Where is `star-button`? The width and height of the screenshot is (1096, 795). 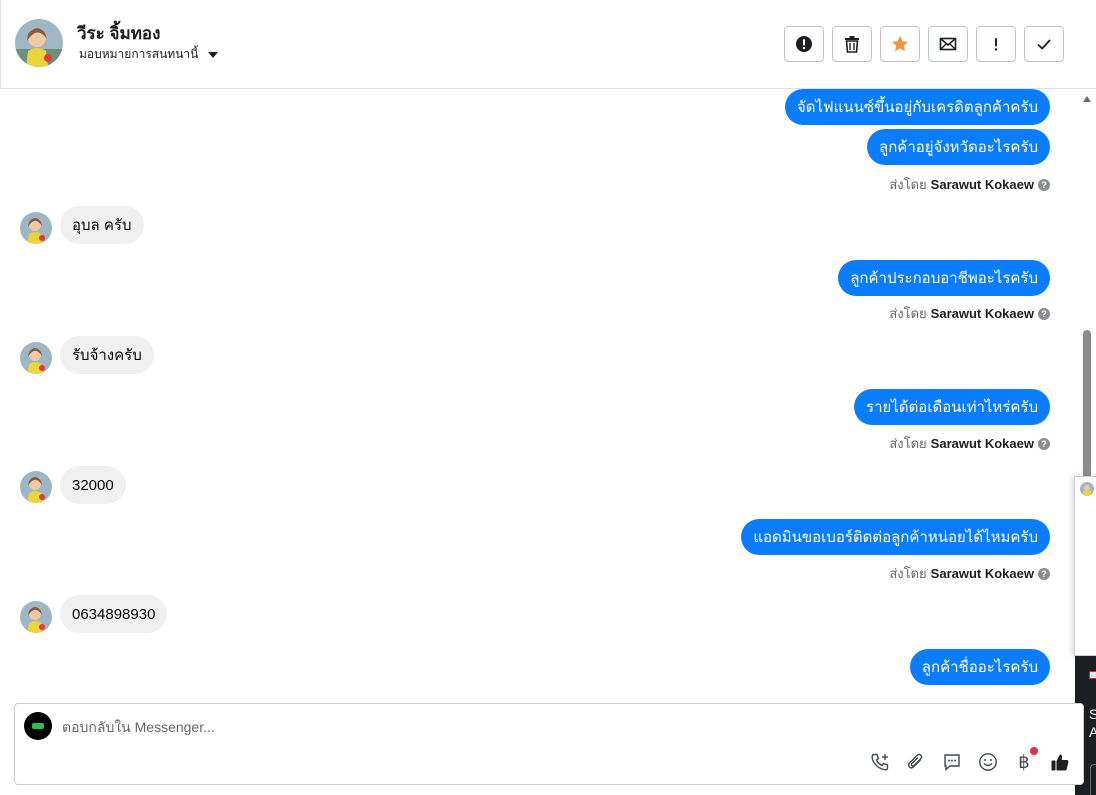
star-button is located at coordinates (900, 44).